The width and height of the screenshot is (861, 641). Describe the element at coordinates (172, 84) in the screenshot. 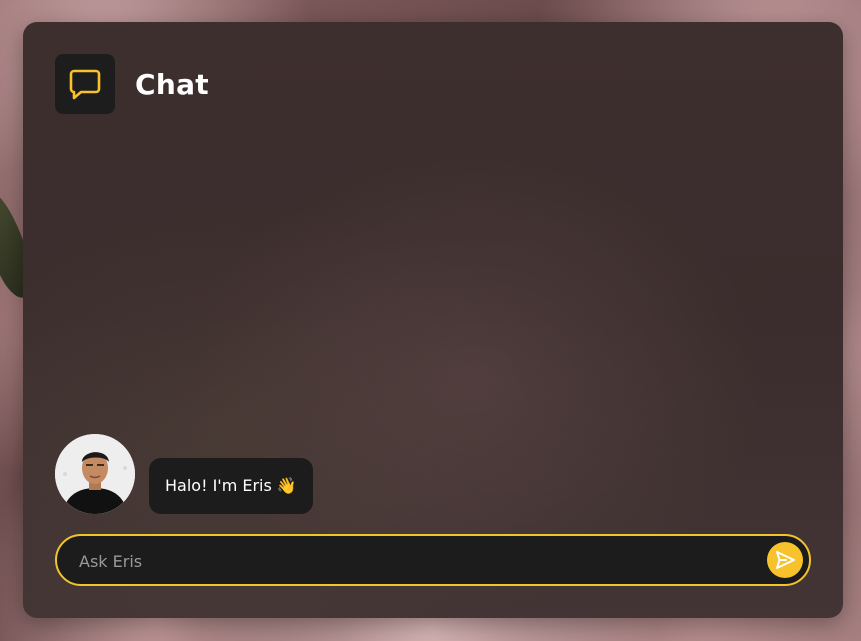

I see `chat-title: Chat` at that location.